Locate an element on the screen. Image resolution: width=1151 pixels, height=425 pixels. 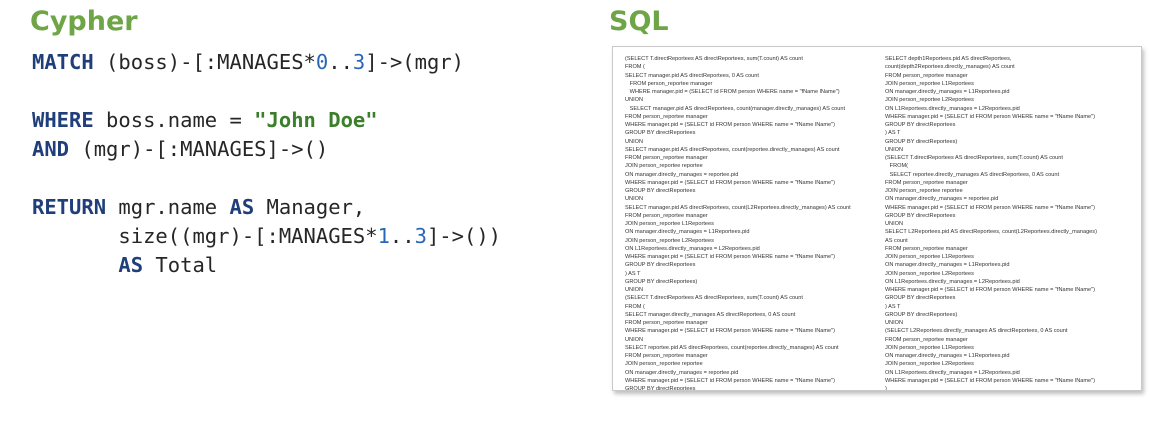
code-token: ]->(mgr) is located at coordinates (415, 62).